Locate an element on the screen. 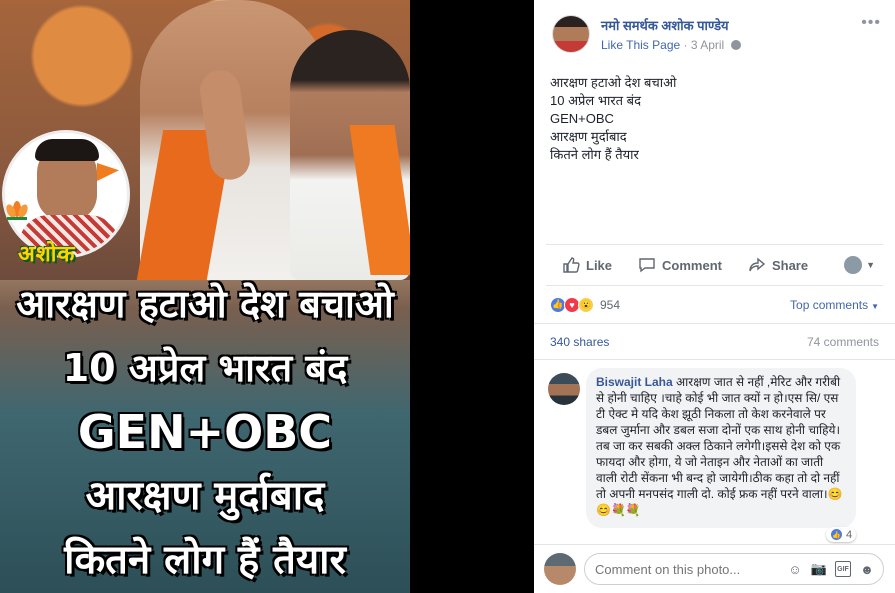 The width and height of the screenshot is (895, 593). comment-box: ☺ 📷 GIF ☻ is located at coordinates (734, 569).